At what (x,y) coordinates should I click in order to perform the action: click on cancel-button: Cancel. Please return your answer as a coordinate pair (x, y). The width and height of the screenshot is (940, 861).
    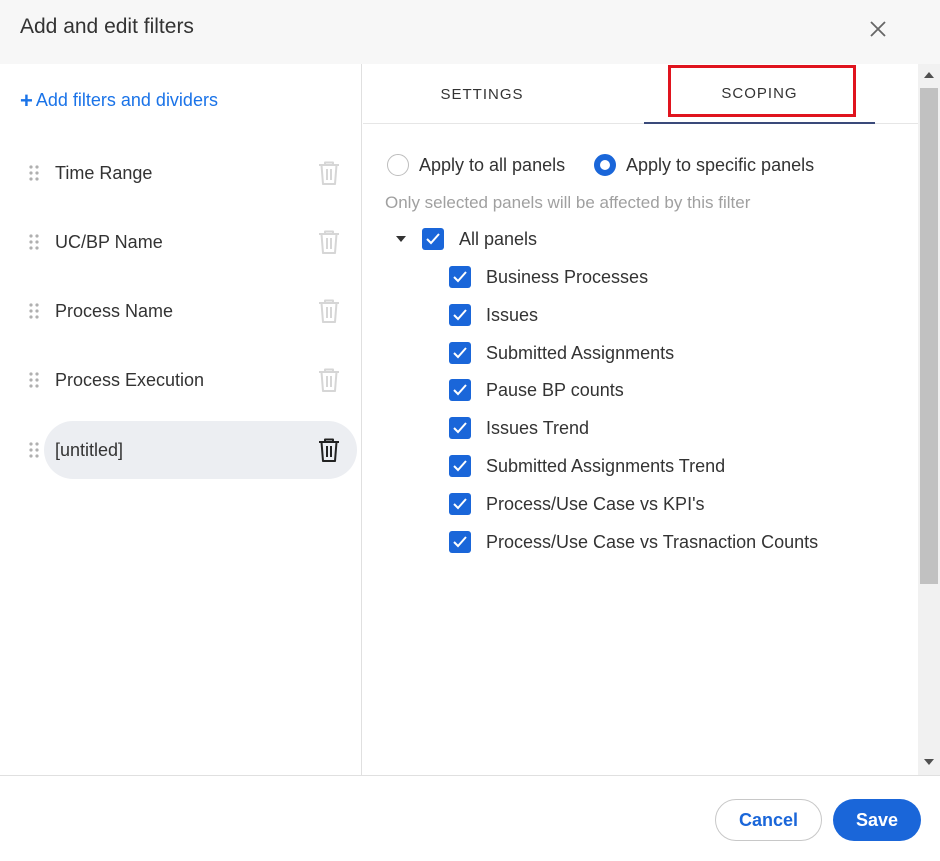
    Looking at the image, I should click on (768, 820).